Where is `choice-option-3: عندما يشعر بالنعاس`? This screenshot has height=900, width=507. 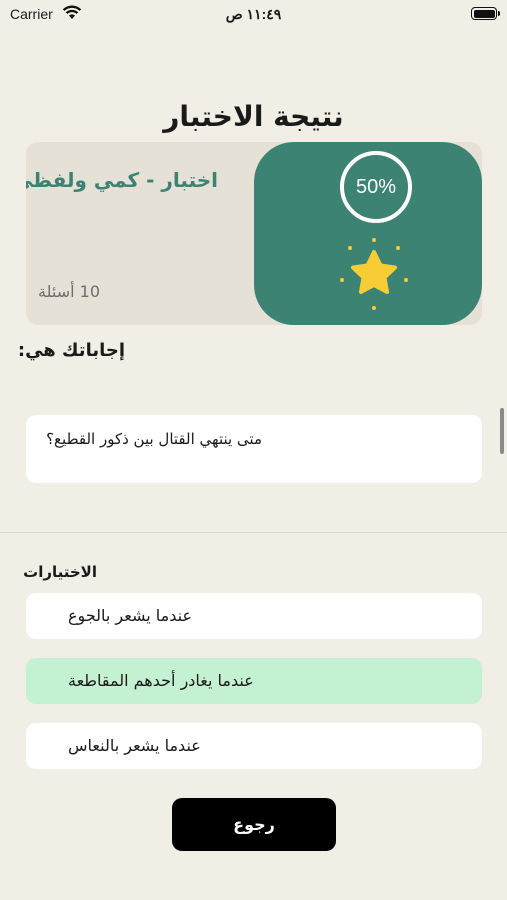 choice-option-3: عندما يشعر بالنعاس is located at coordinates (254, 746).